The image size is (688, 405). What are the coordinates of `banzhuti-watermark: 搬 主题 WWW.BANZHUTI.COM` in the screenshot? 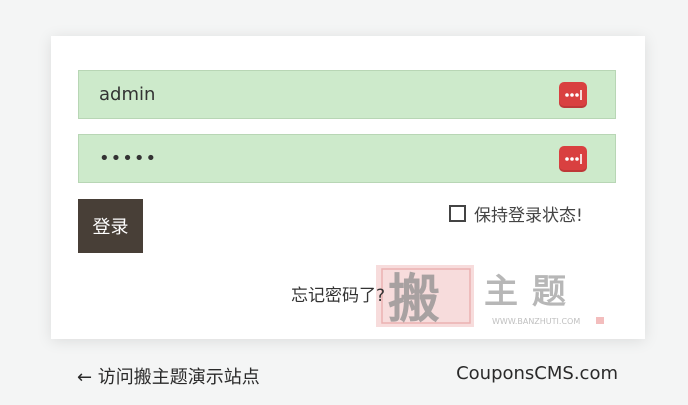 It's located at (490, 297).